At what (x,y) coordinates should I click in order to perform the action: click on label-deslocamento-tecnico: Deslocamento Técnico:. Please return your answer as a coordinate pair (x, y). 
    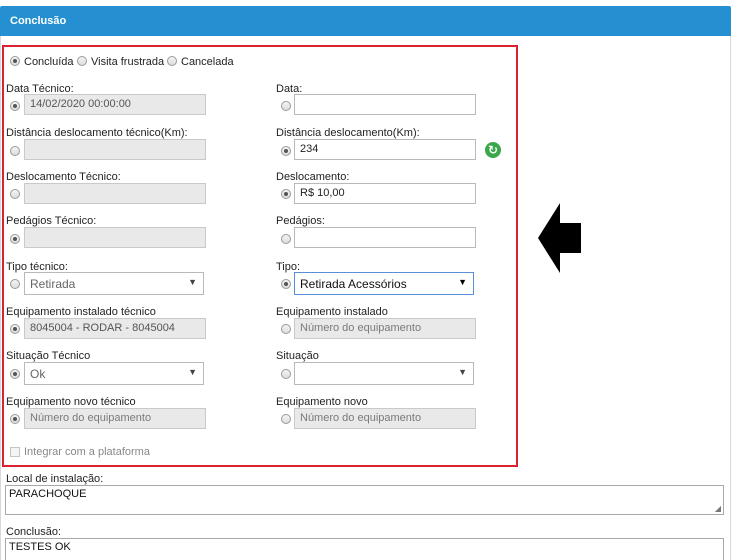
    Looking at the image, I should click on (63, 177).